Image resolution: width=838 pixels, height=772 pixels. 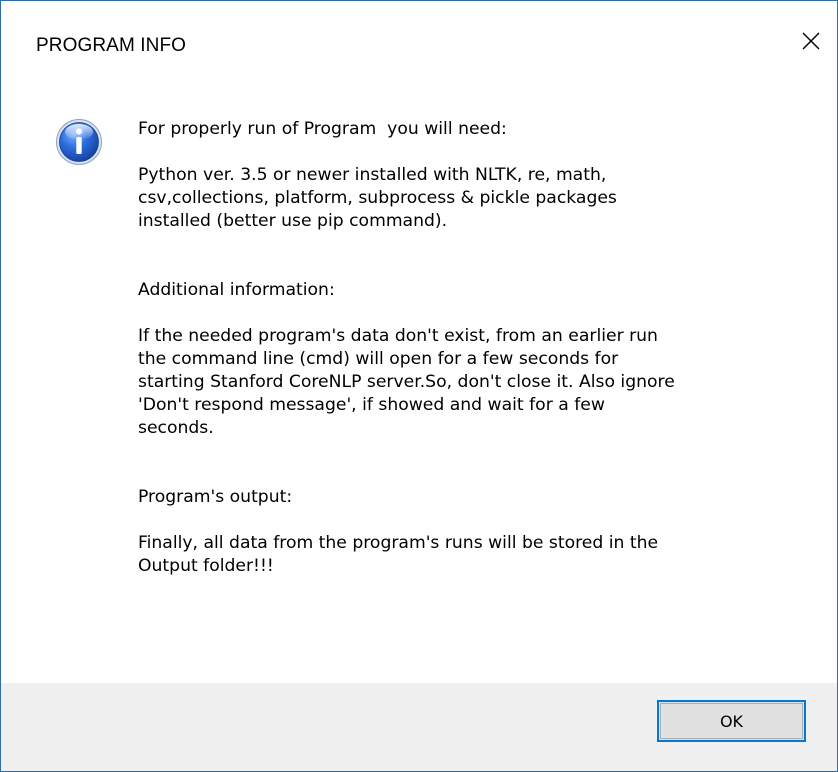 I want to click on dialog-title: PROGRAM INFO, so click(x=111, y=45).